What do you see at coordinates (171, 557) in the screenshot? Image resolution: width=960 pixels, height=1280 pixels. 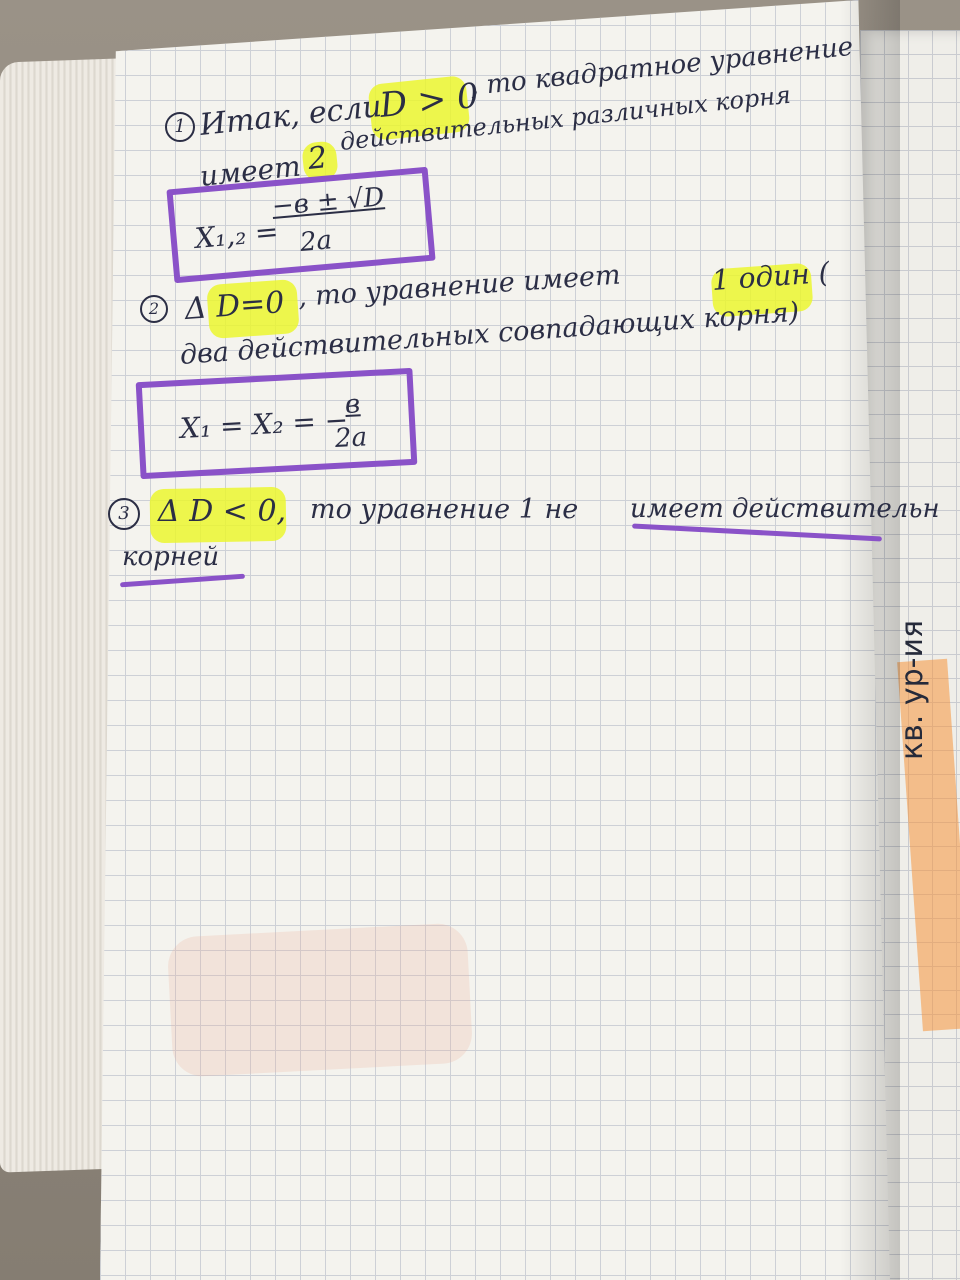 I see `item-3-line-2: корней` at bounding box center [171, 557].